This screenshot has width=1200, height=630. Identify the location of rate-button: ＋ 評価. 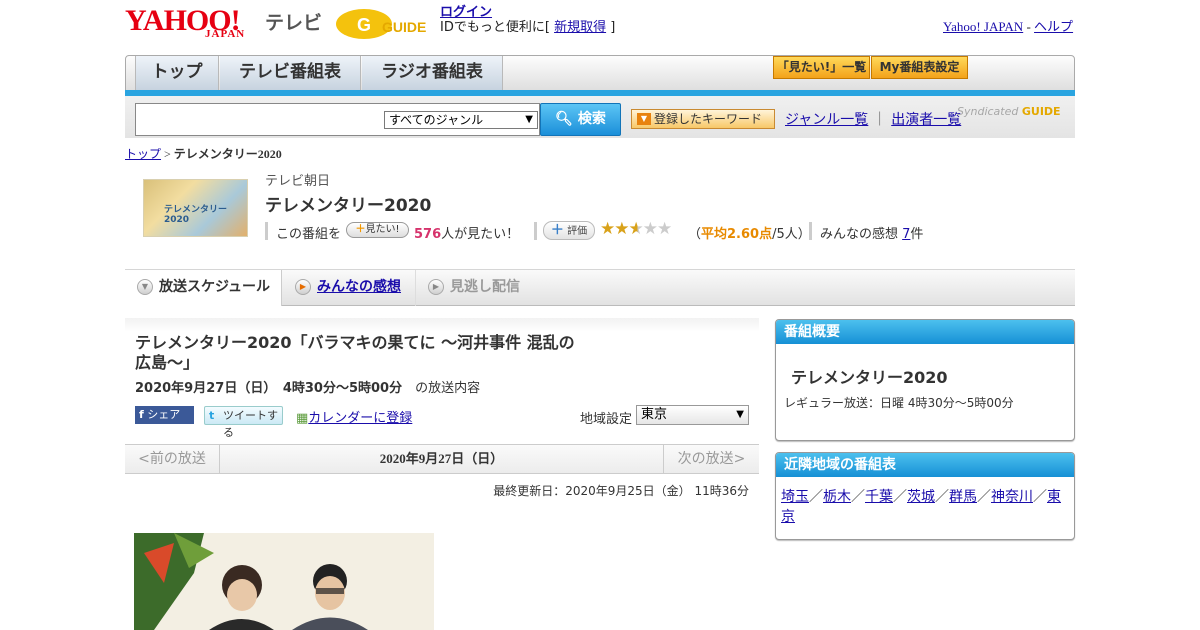
(569, 230).